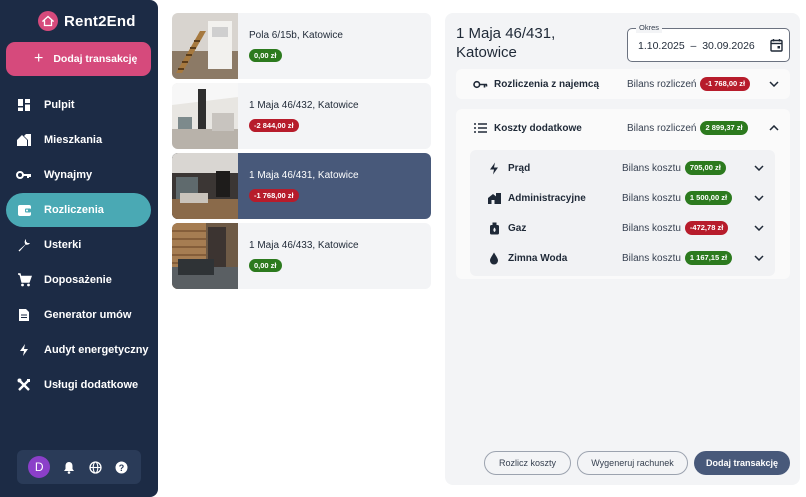  What do you see at coordinates (538, 258) in the screenshot?
I see `cost-item-title: Zimna Woda` at bounding box center [538, 258].